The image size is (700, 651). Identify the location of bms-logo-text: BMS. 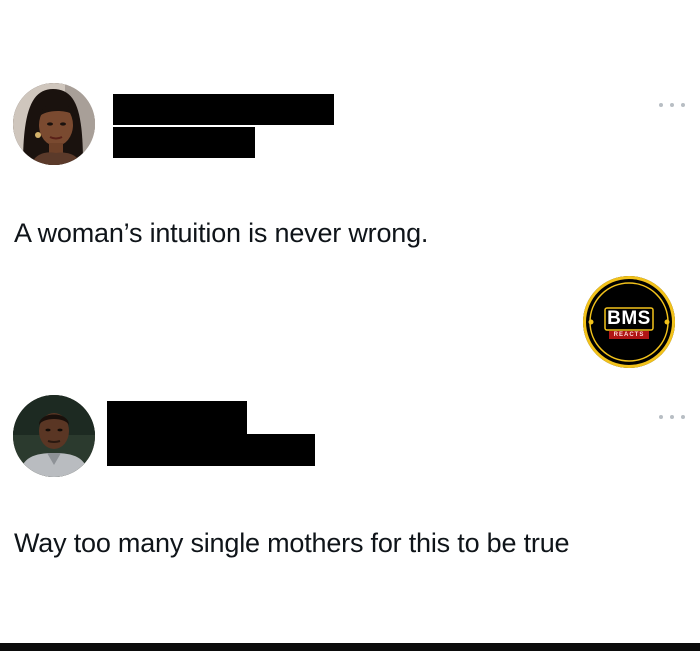
(629, 318).